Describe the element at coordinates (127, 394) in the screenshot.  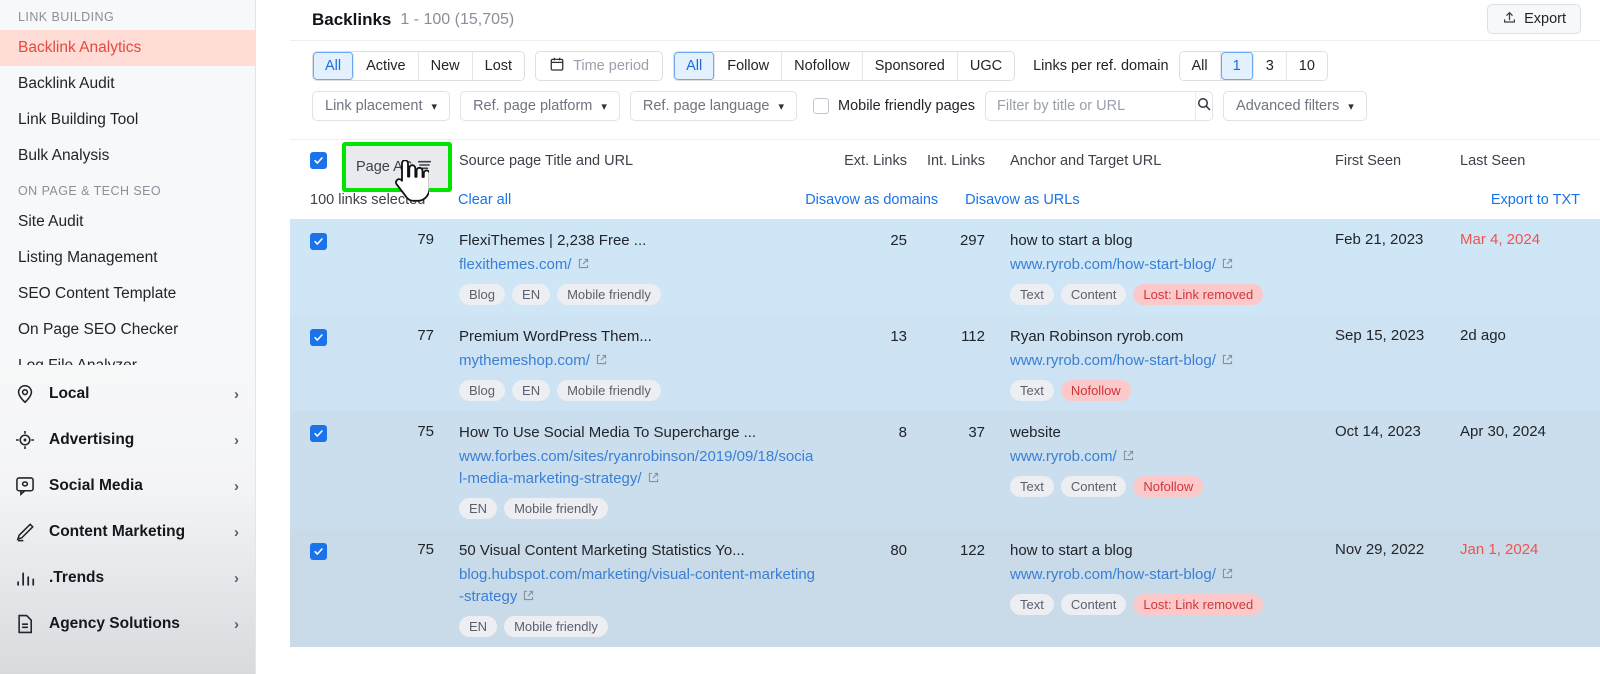
I see `sidebar-item-local: Local ›` at that location.